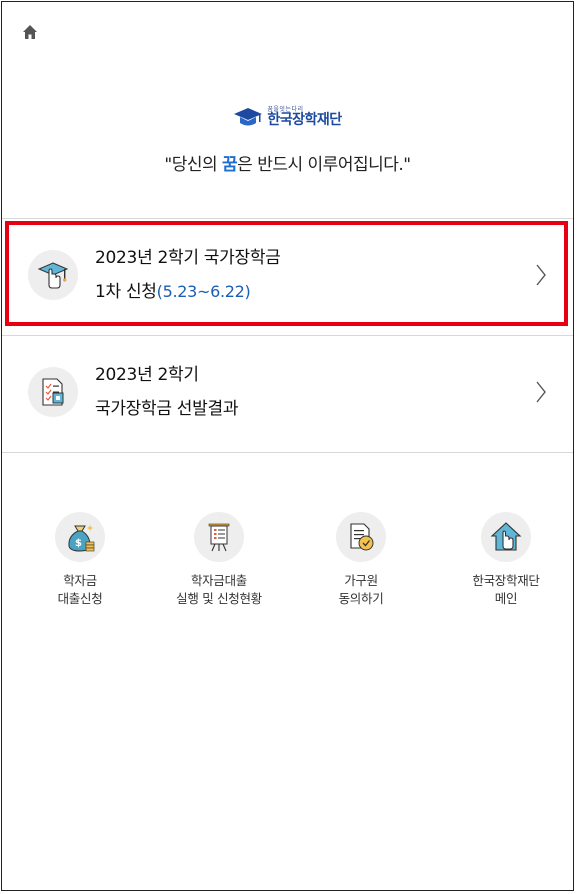 Image resolution: width=577 pixels, height=894 pixels. I want to click on presentation-board-icon, so click(219, 537).